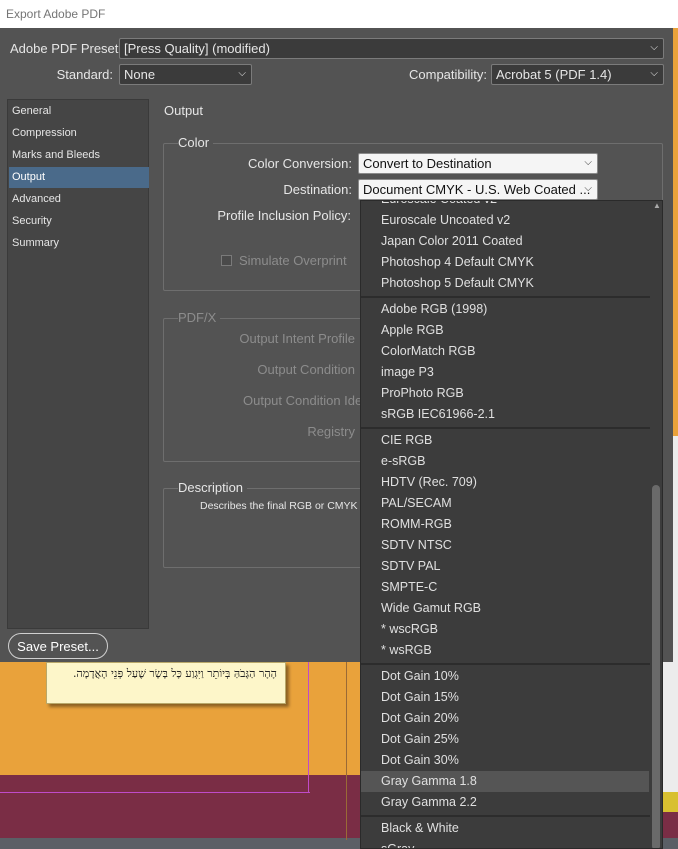 The height and width of the screenshot is (849, 678). Describe the element at coordinates (79, 199) in the screenshot. I see `sidebar-item-advanced: Advanced` at that location.